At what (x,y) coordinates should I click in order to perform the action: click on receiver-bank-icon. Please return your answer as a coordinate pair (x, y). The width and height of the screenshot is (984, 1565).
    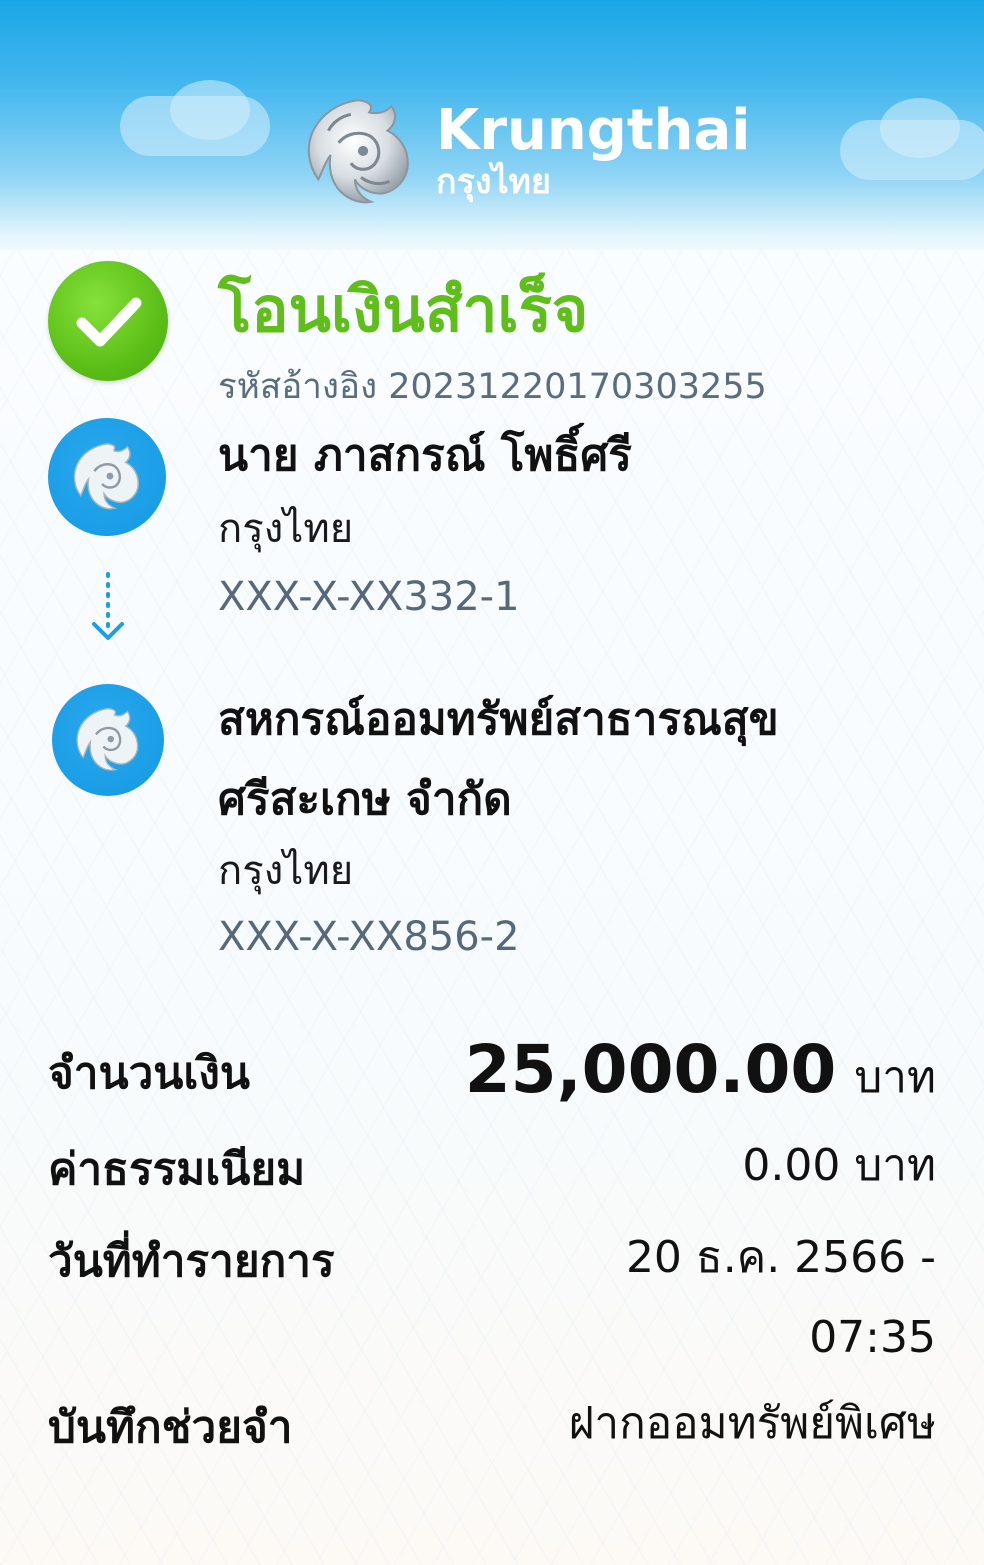
    Looking at the image, I should click on (108, 740).